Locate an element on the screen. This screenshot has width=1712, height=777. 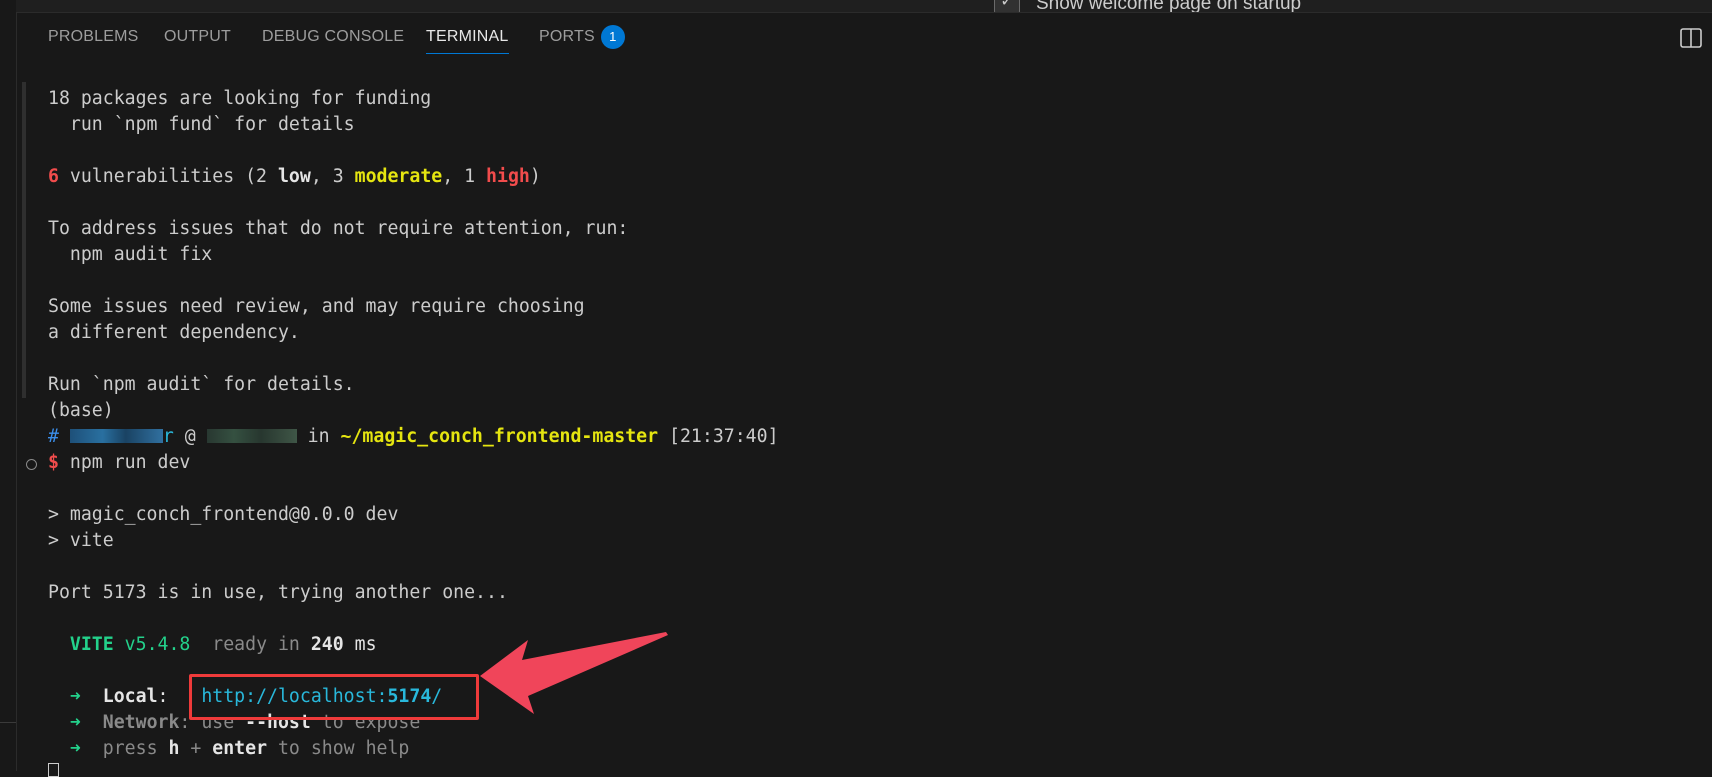
local-url-line: ➜ Local: http://localhost:5174/ is located at coordinates (245, 697).